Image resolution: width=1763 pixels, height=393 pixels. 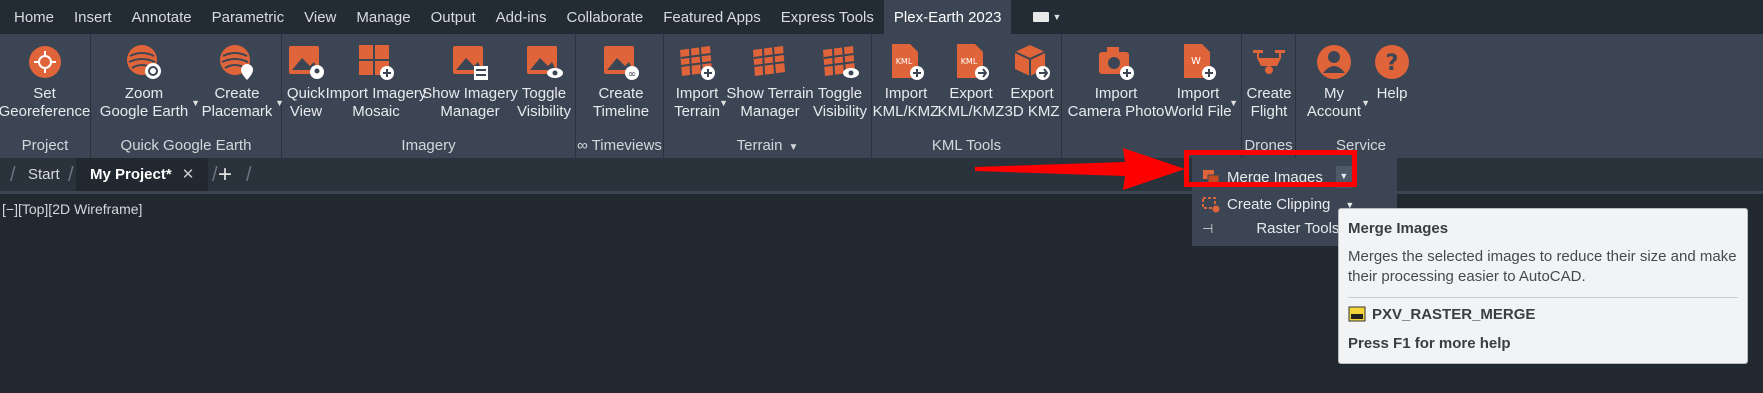 I want to click on panel-title-terrain-text: Terrain, so click(x=759, y=145).